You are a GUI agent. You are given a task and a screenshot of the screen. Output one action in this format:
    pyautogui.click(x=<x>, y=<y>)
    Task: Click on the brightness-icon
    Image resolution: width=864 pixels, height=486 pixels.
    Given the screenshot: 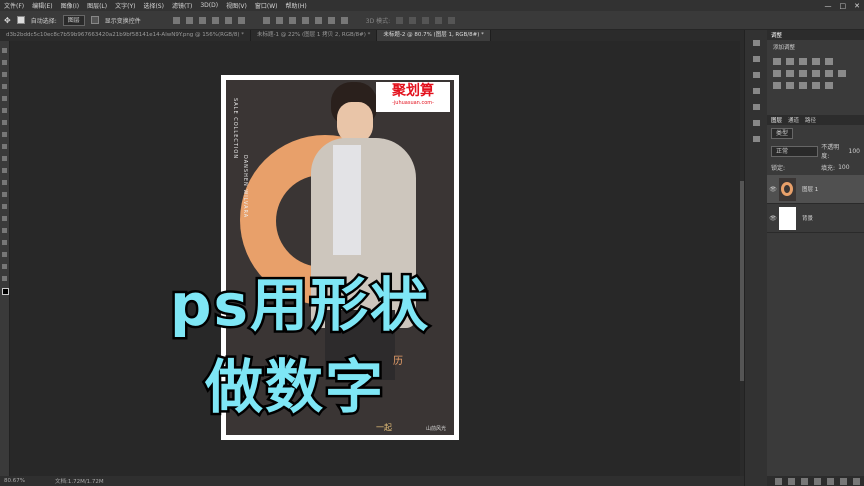 What is the action you would take?
    pyautogui.click(x=777, y=61)
    